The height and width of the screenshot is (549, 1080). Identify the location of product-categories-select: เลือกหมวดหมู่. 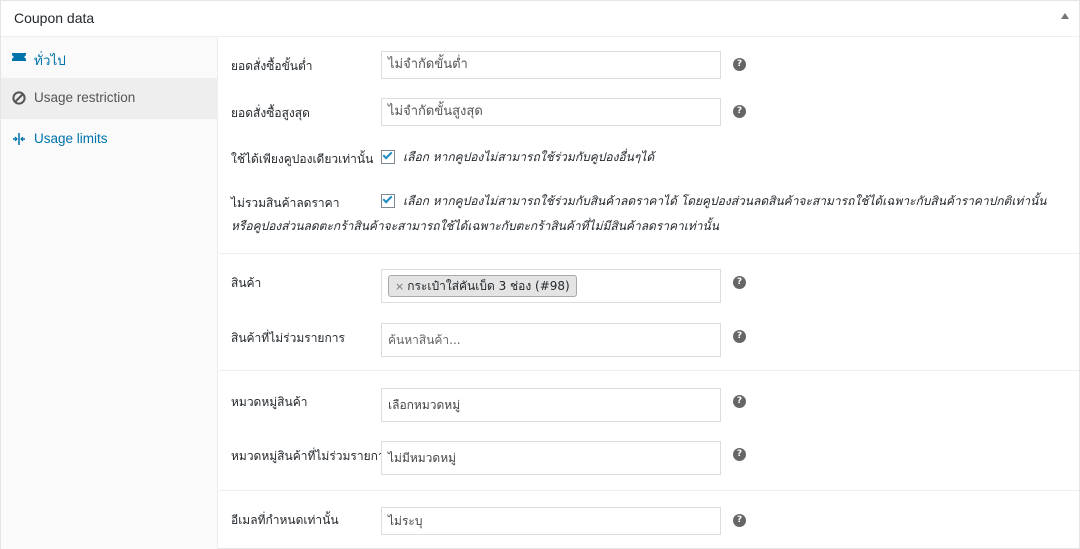
(551, 405).